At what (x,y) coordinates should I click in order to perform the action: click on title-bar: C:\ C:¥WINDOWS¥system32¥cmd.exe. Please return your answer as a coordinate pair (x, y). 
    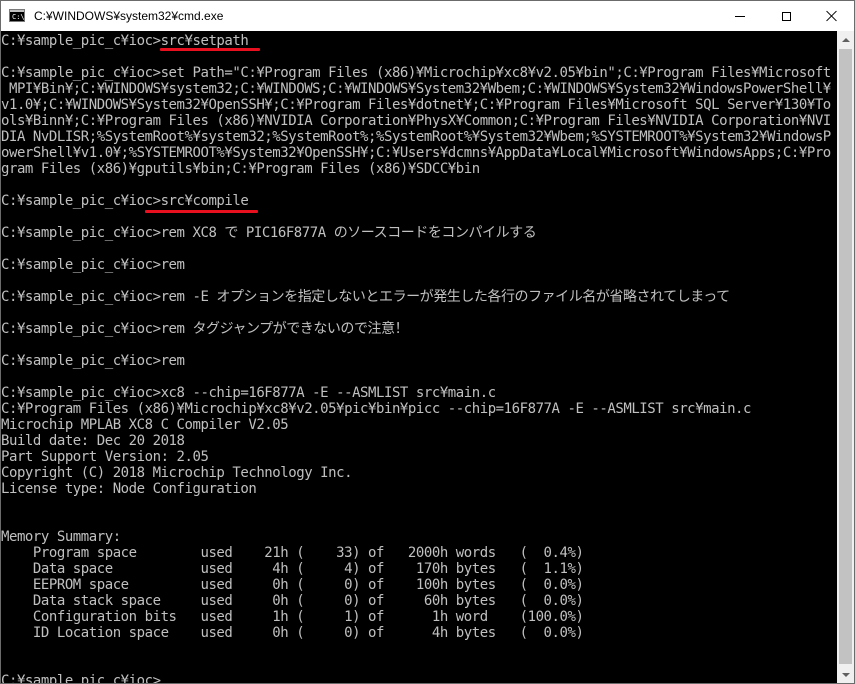
    Looking at the image, I should click on (427, 16).